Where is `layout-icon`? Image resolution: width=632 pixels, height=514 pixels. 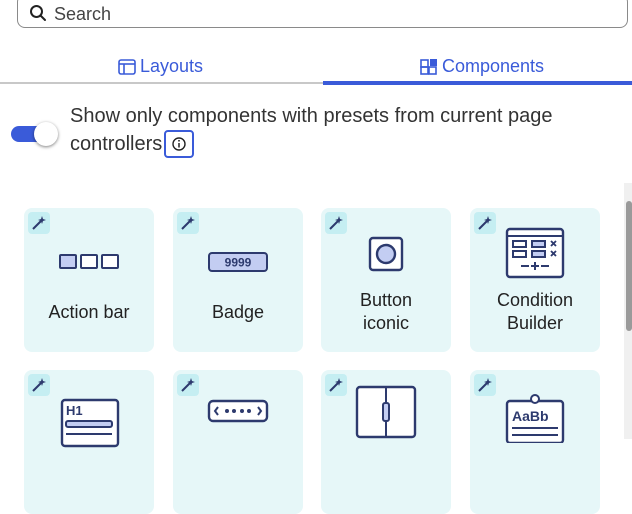
layout-icon is located at coordinates (127, 66).